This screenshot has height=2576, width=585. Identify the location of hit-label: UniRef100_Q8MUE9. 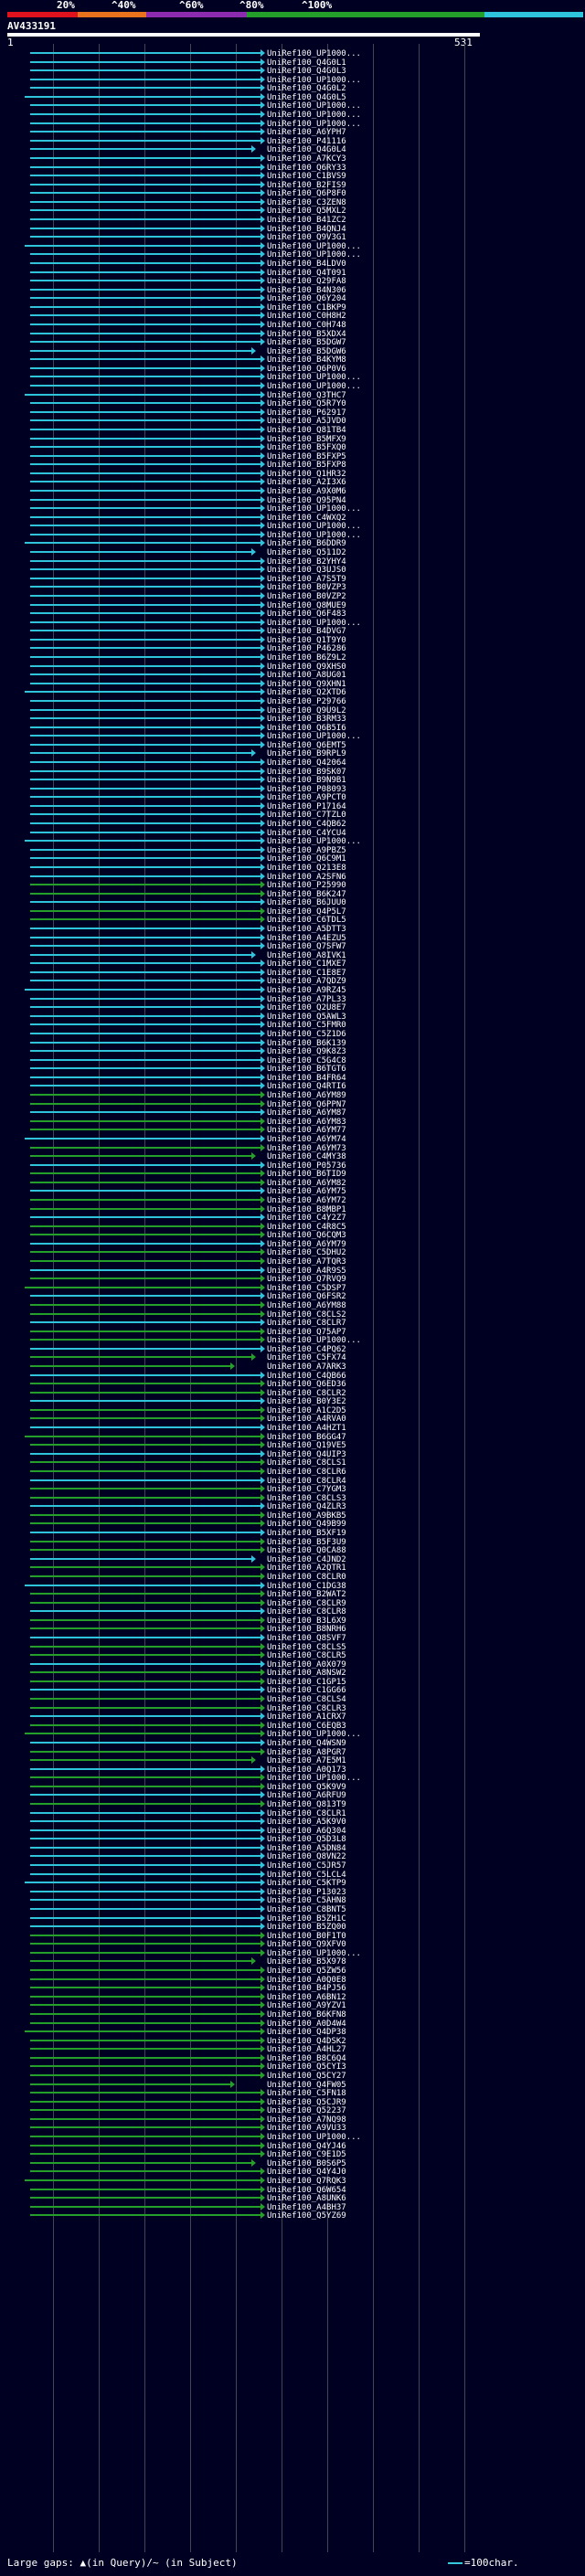
(307, 605).